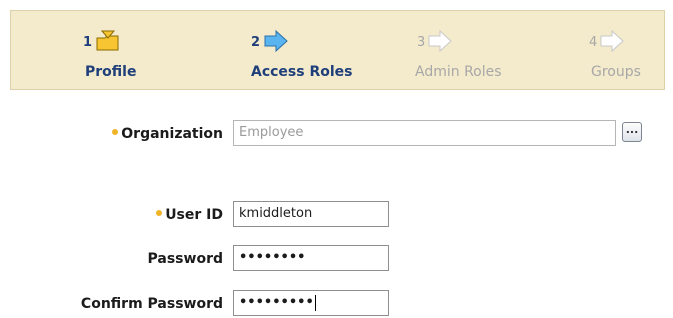 The image size is (673, 318). I want to click on step-label: Groups, so click(616, 72).